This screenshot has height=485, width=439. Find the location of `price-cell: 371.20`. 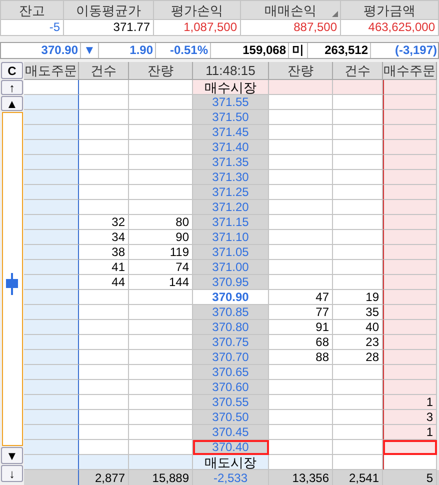

price-cell: 371.20 is located at coordinates (231, 207).